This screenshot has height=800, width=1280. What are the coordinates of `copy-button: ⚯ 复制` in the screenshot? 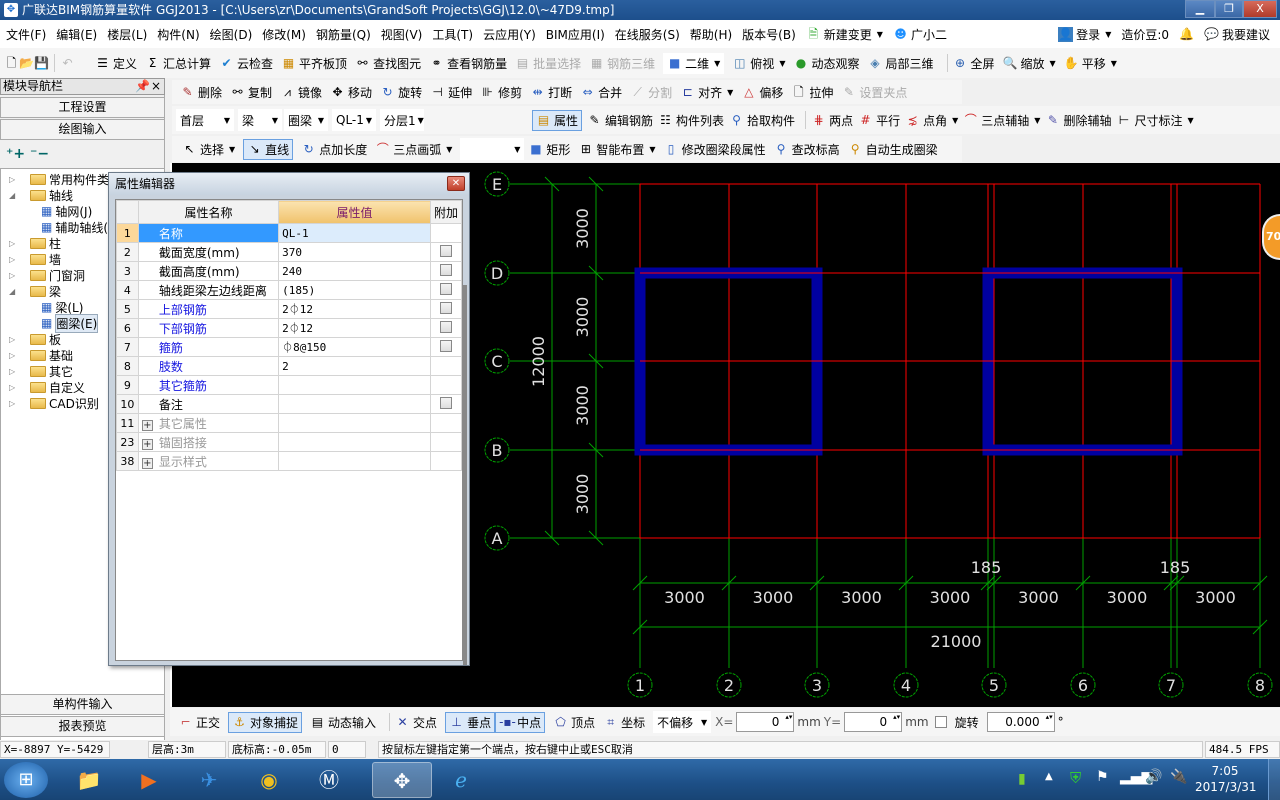 It's located at (251, 92).